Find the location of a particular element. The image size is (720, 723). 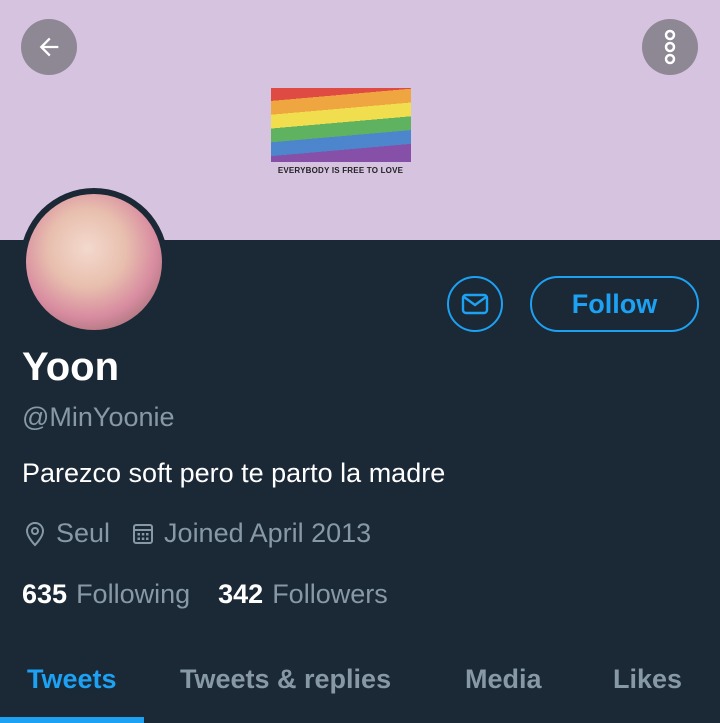

follow-counts: 635 Following 342 Followers is located at coordinates (219, 594).